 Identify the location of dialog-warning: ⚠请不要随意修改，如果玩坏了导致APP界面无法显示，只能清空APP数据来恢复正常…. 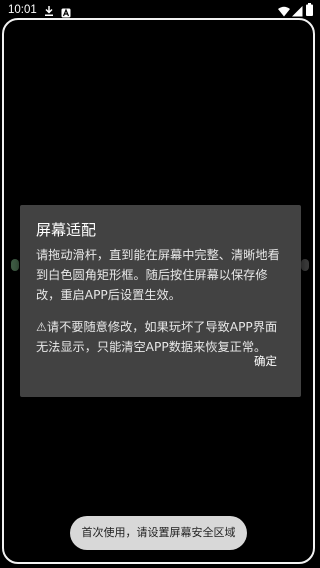
(157, 337).